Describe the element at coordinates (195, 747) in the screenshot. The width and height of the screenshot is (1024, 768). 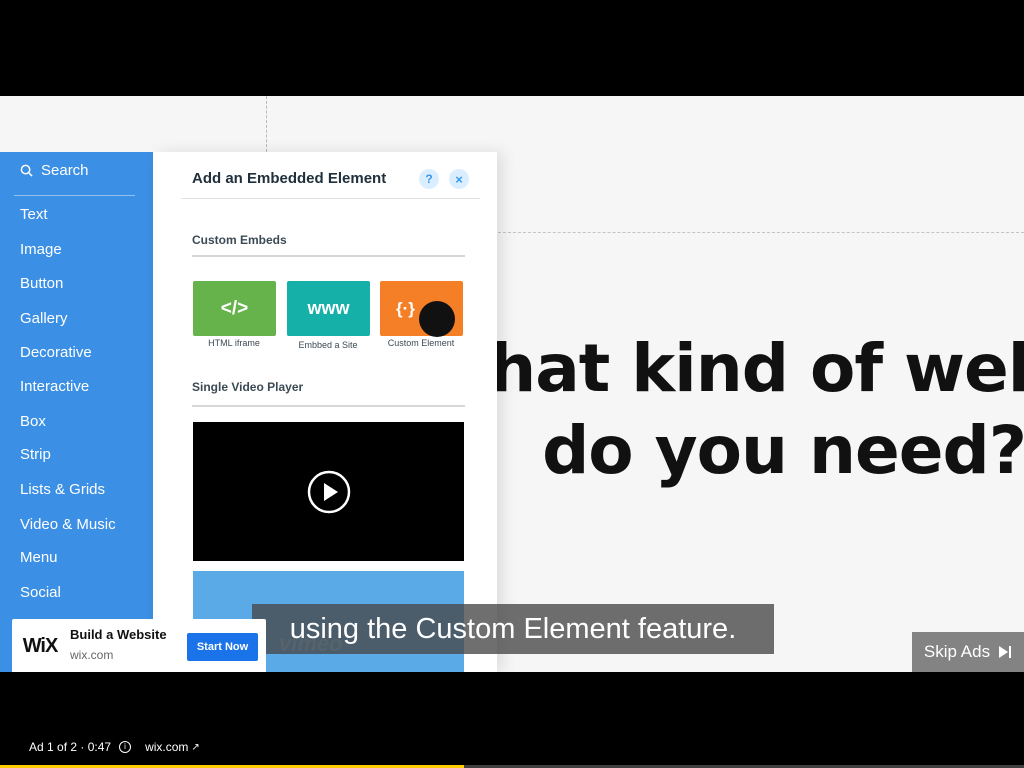
I see `external-link-icon: ↗` at that location.